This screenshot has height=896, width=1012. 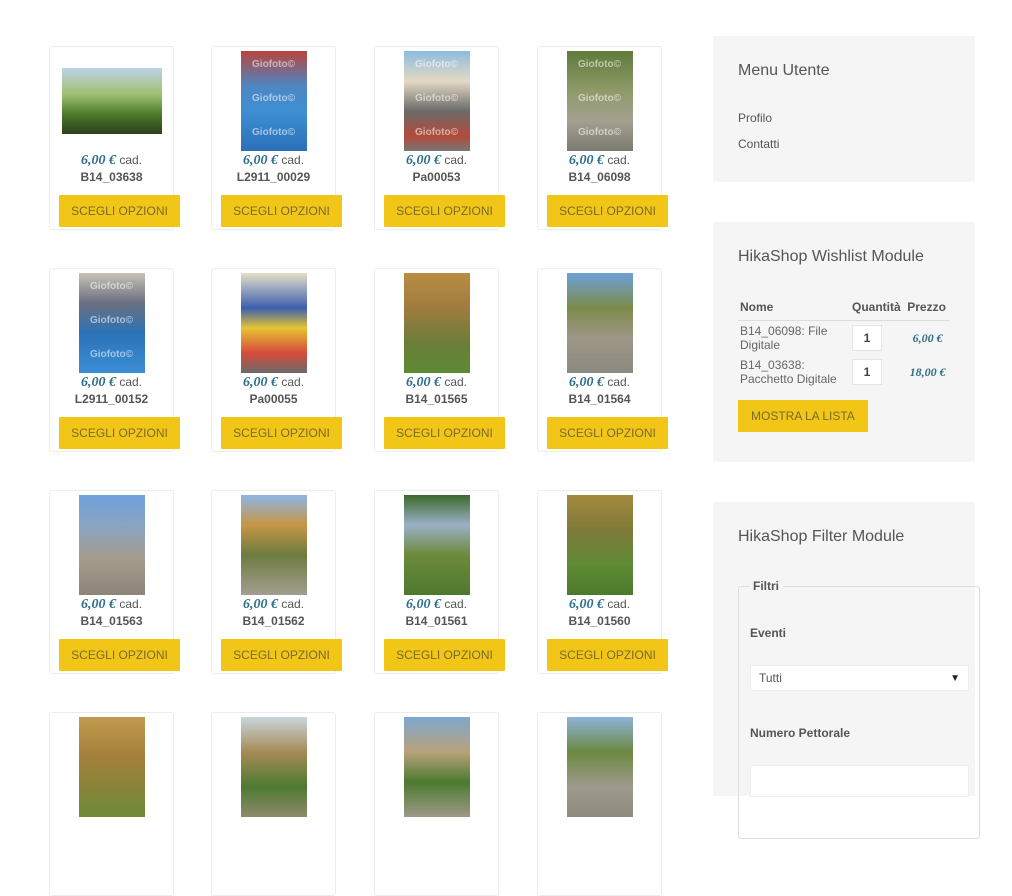 I want to click on wishlist-row: B14_03638: Pacchetto Digitale 1 18,00 €, so click(x=844, y=372).